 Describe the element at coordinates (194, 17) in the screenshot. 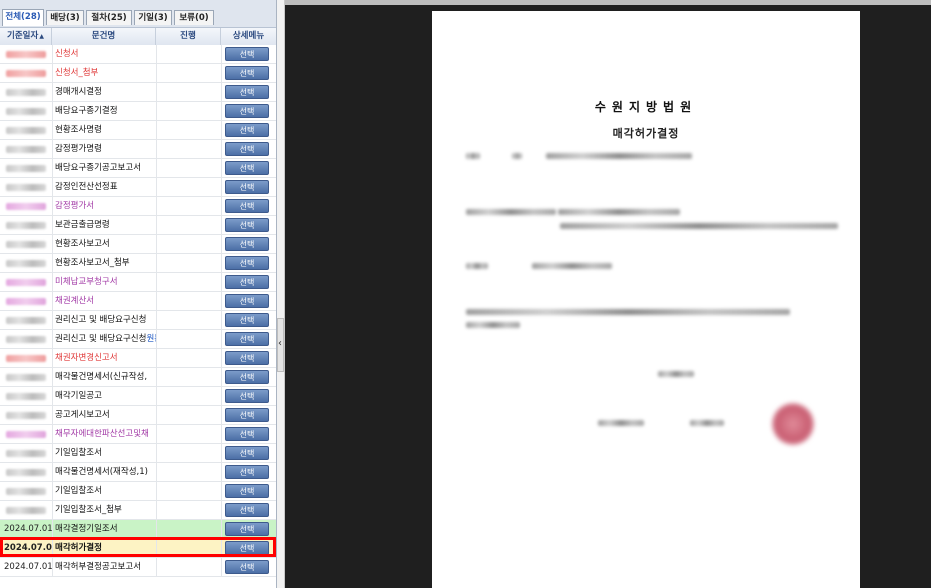

I see `tab-hold: 보류(0)` at that location.